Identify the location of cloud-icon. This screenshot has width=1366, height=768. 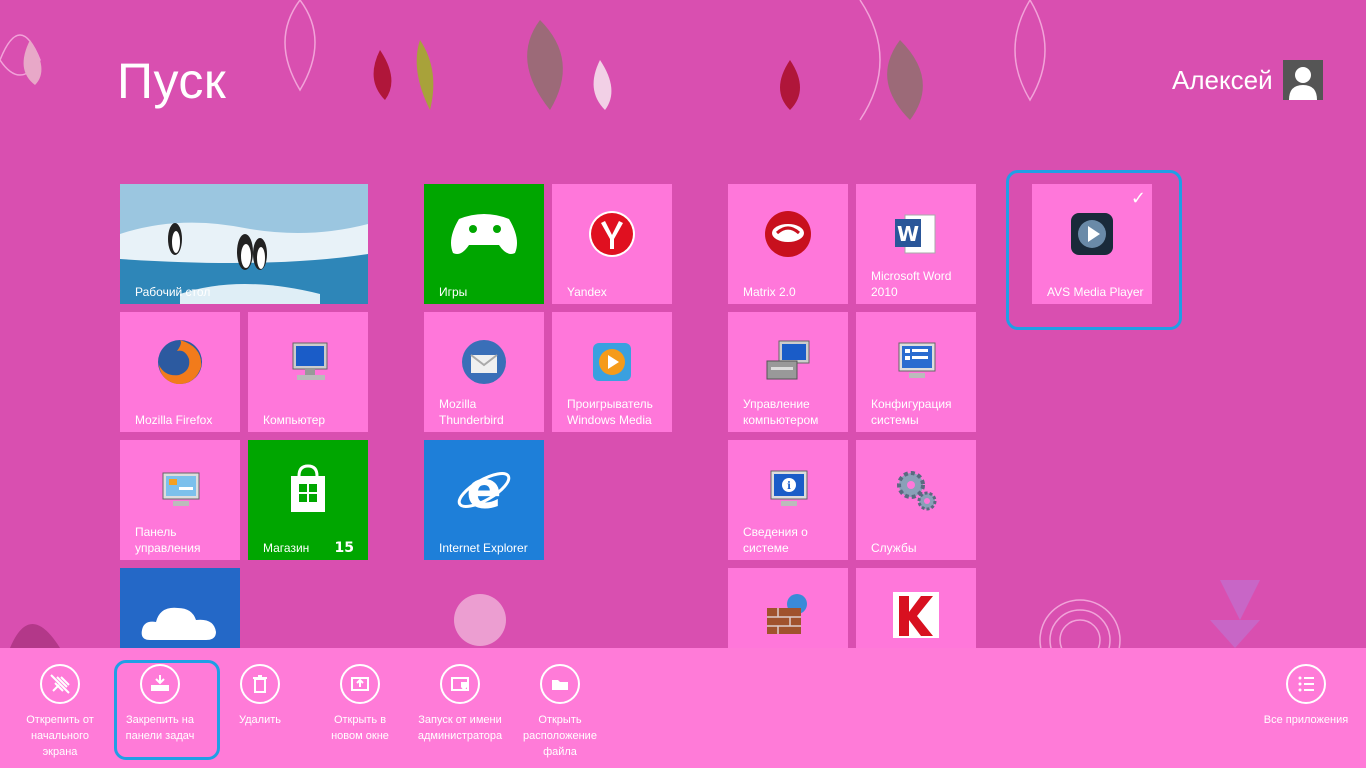
(178, 623).